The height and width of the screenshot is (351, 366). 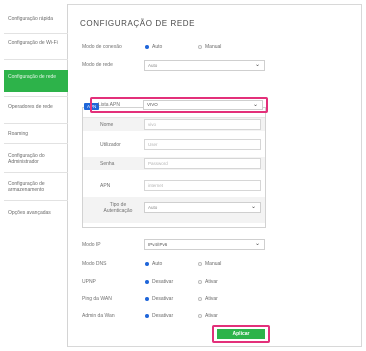 What do you see at coordinates (102, 47) in the screenshot?
I see `connection-mode-label: Modo de conexão` at bounding box center [102, 47].